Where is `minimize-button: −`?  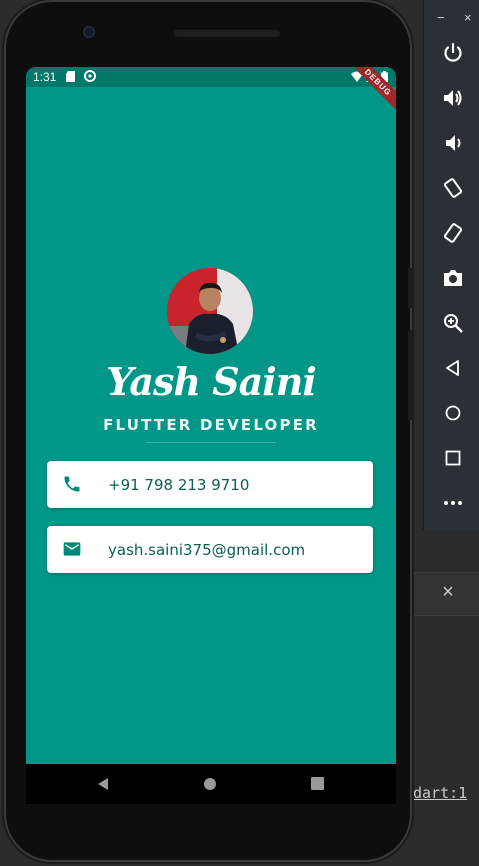 minimize-button: − is located at coordinates (441, 17).